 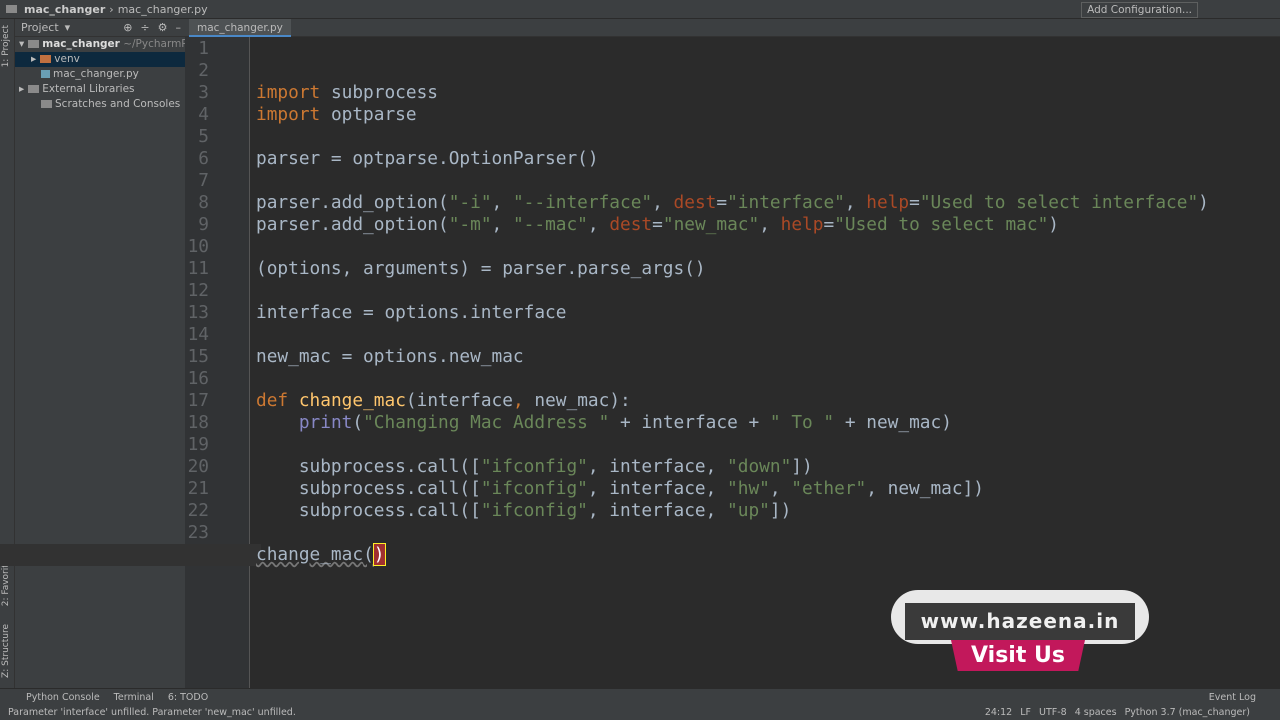 What do you see at coordinates (379, 92) in the screenshot?
I see `code-token: subprocess` at bounding box center [379, 92].